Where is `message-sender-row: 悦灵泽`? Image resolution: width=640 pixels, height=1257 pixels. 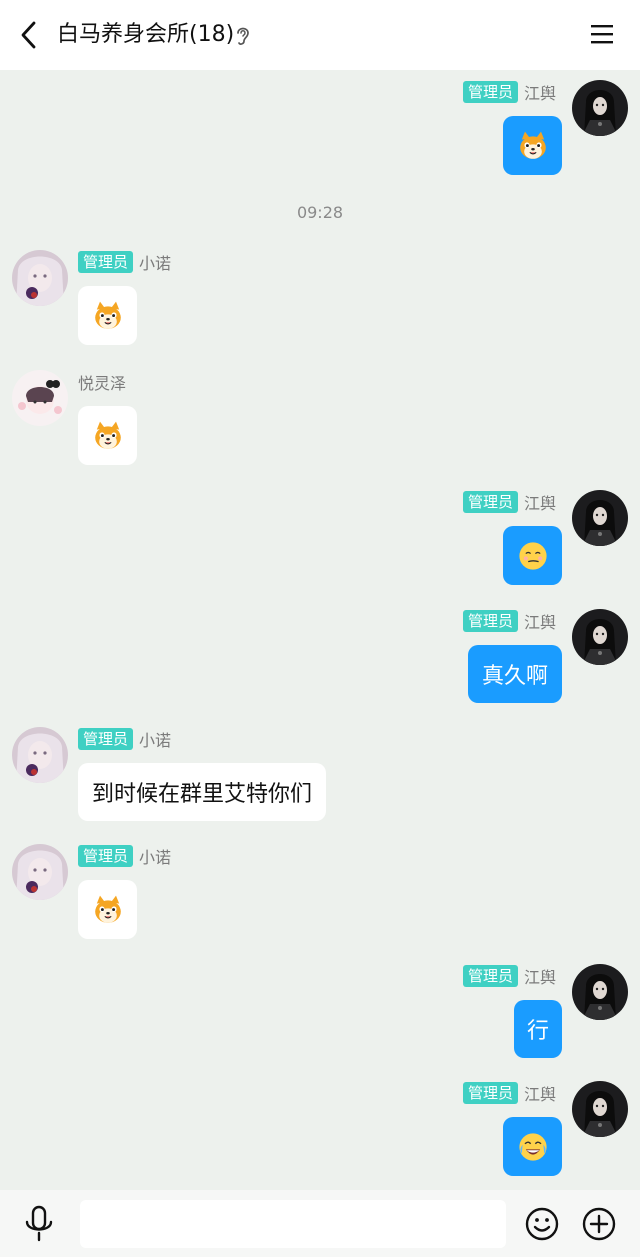 message-sender-row: 悦灵泽 is located at coordinates (102, 382).